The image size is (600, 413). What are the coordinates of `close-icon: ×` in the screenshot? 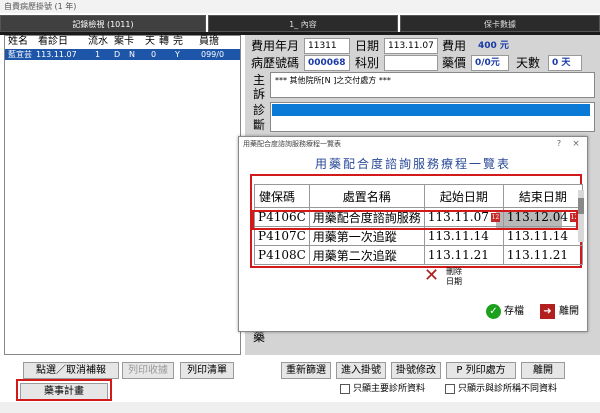 It's located at (576, 144).